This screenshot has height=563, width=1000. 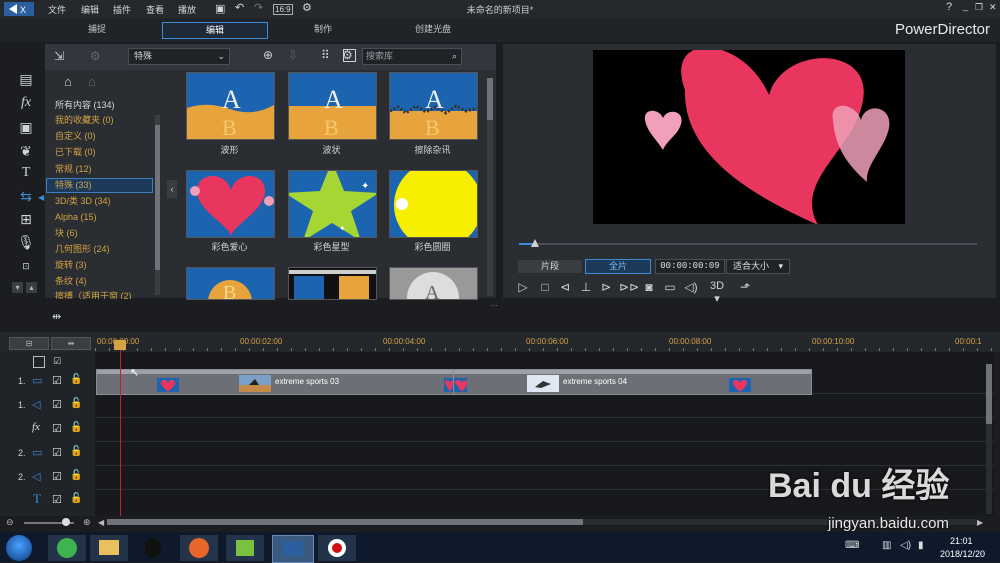 I want to click on fit-size-dropdown: 适合大小 ▾, so click(x=758, y=266).